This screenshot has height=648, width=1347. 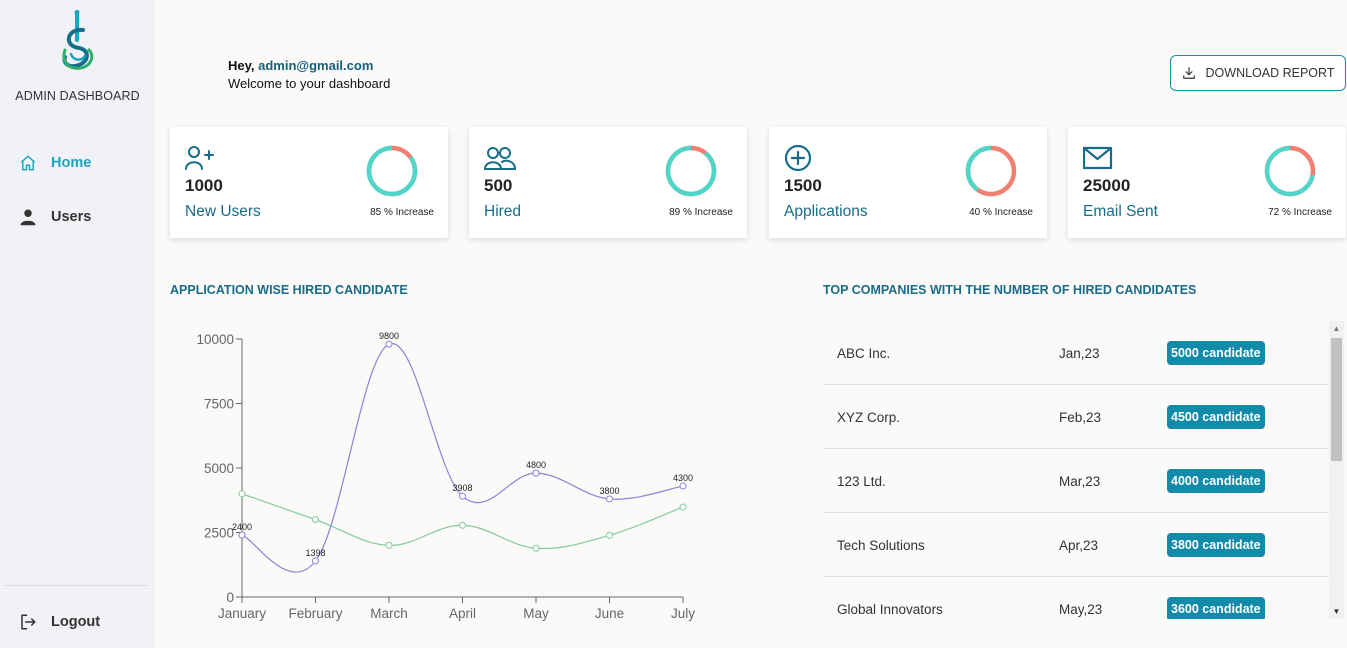 What do you see at coordinates (1336, 399) in the screenshot?
I see `scroll-thumb` at bounding box center [1336, 399].